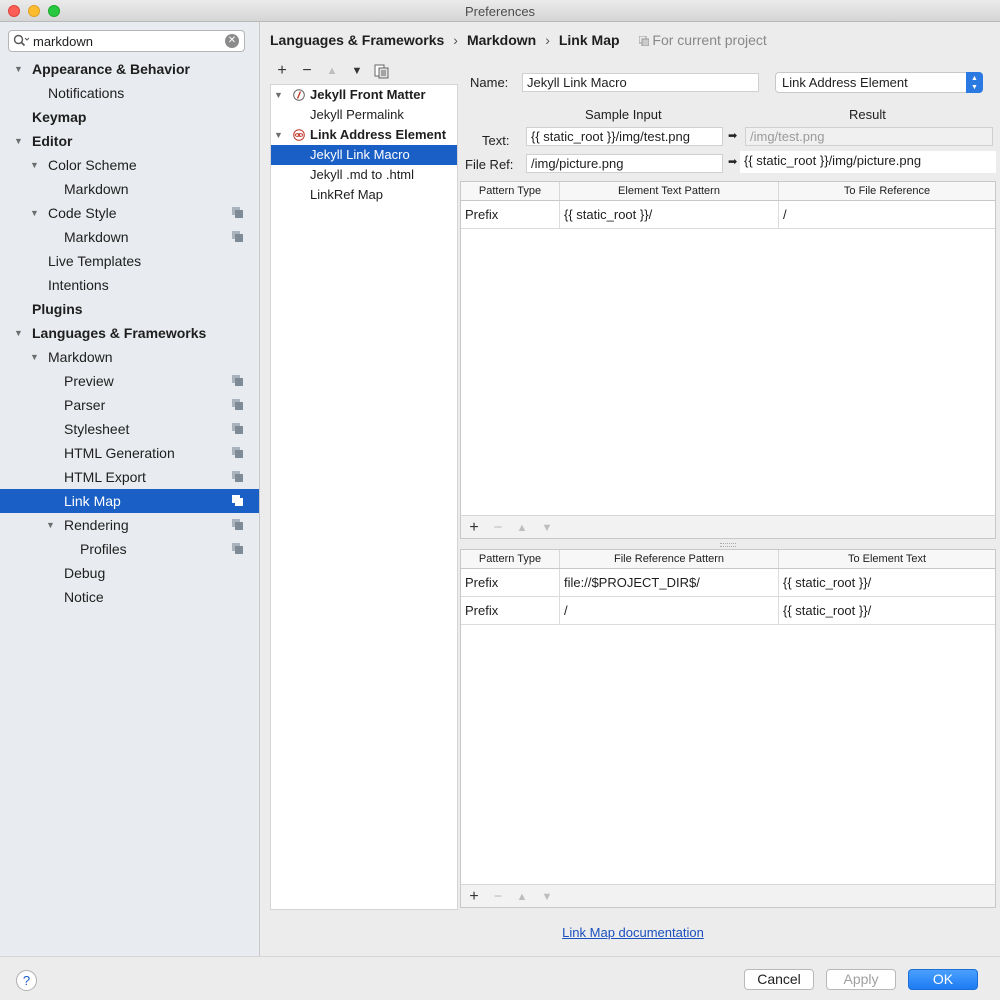  What do you see at coordinates (85, 573) in the screenshot?
I see `sidebar-item-label: Debug` at bounding box center [85, 573].